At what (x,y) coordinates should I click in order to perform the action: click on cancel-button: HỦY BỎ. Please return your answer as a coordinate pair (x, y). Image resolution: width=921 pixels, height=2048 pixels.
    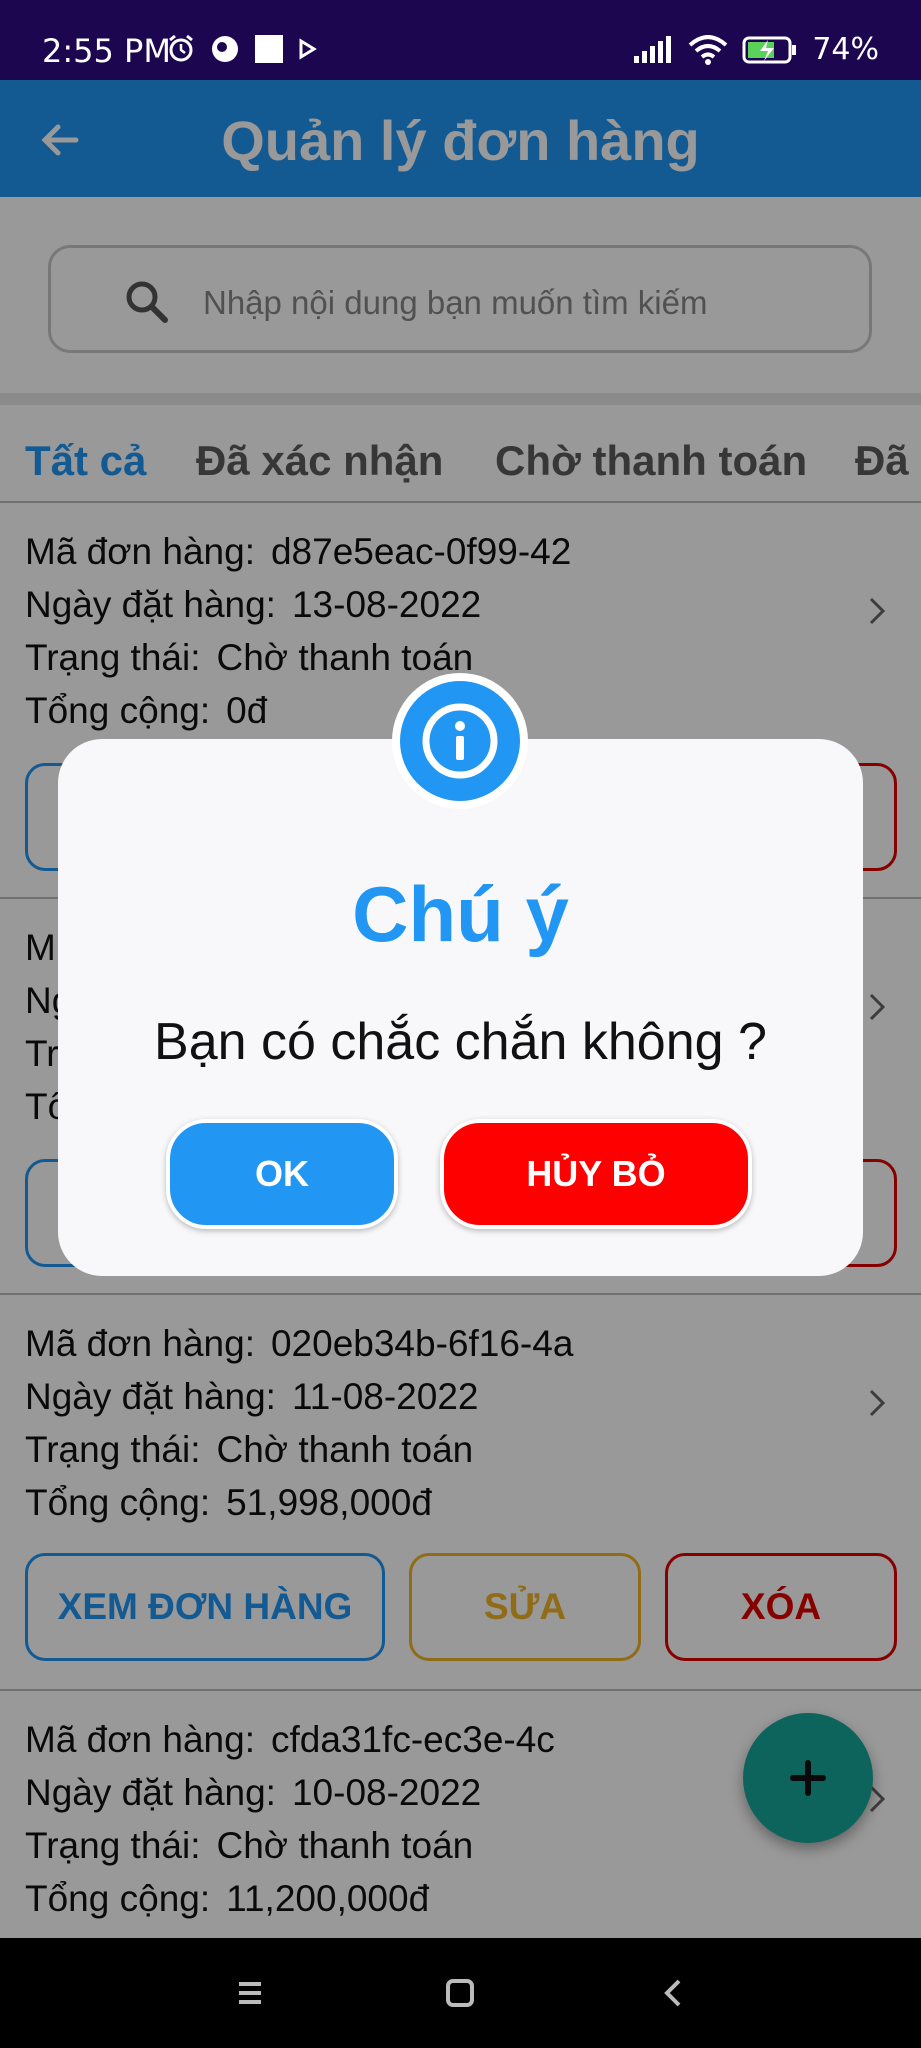
    Looking at the image, I should click on (596, 1174).